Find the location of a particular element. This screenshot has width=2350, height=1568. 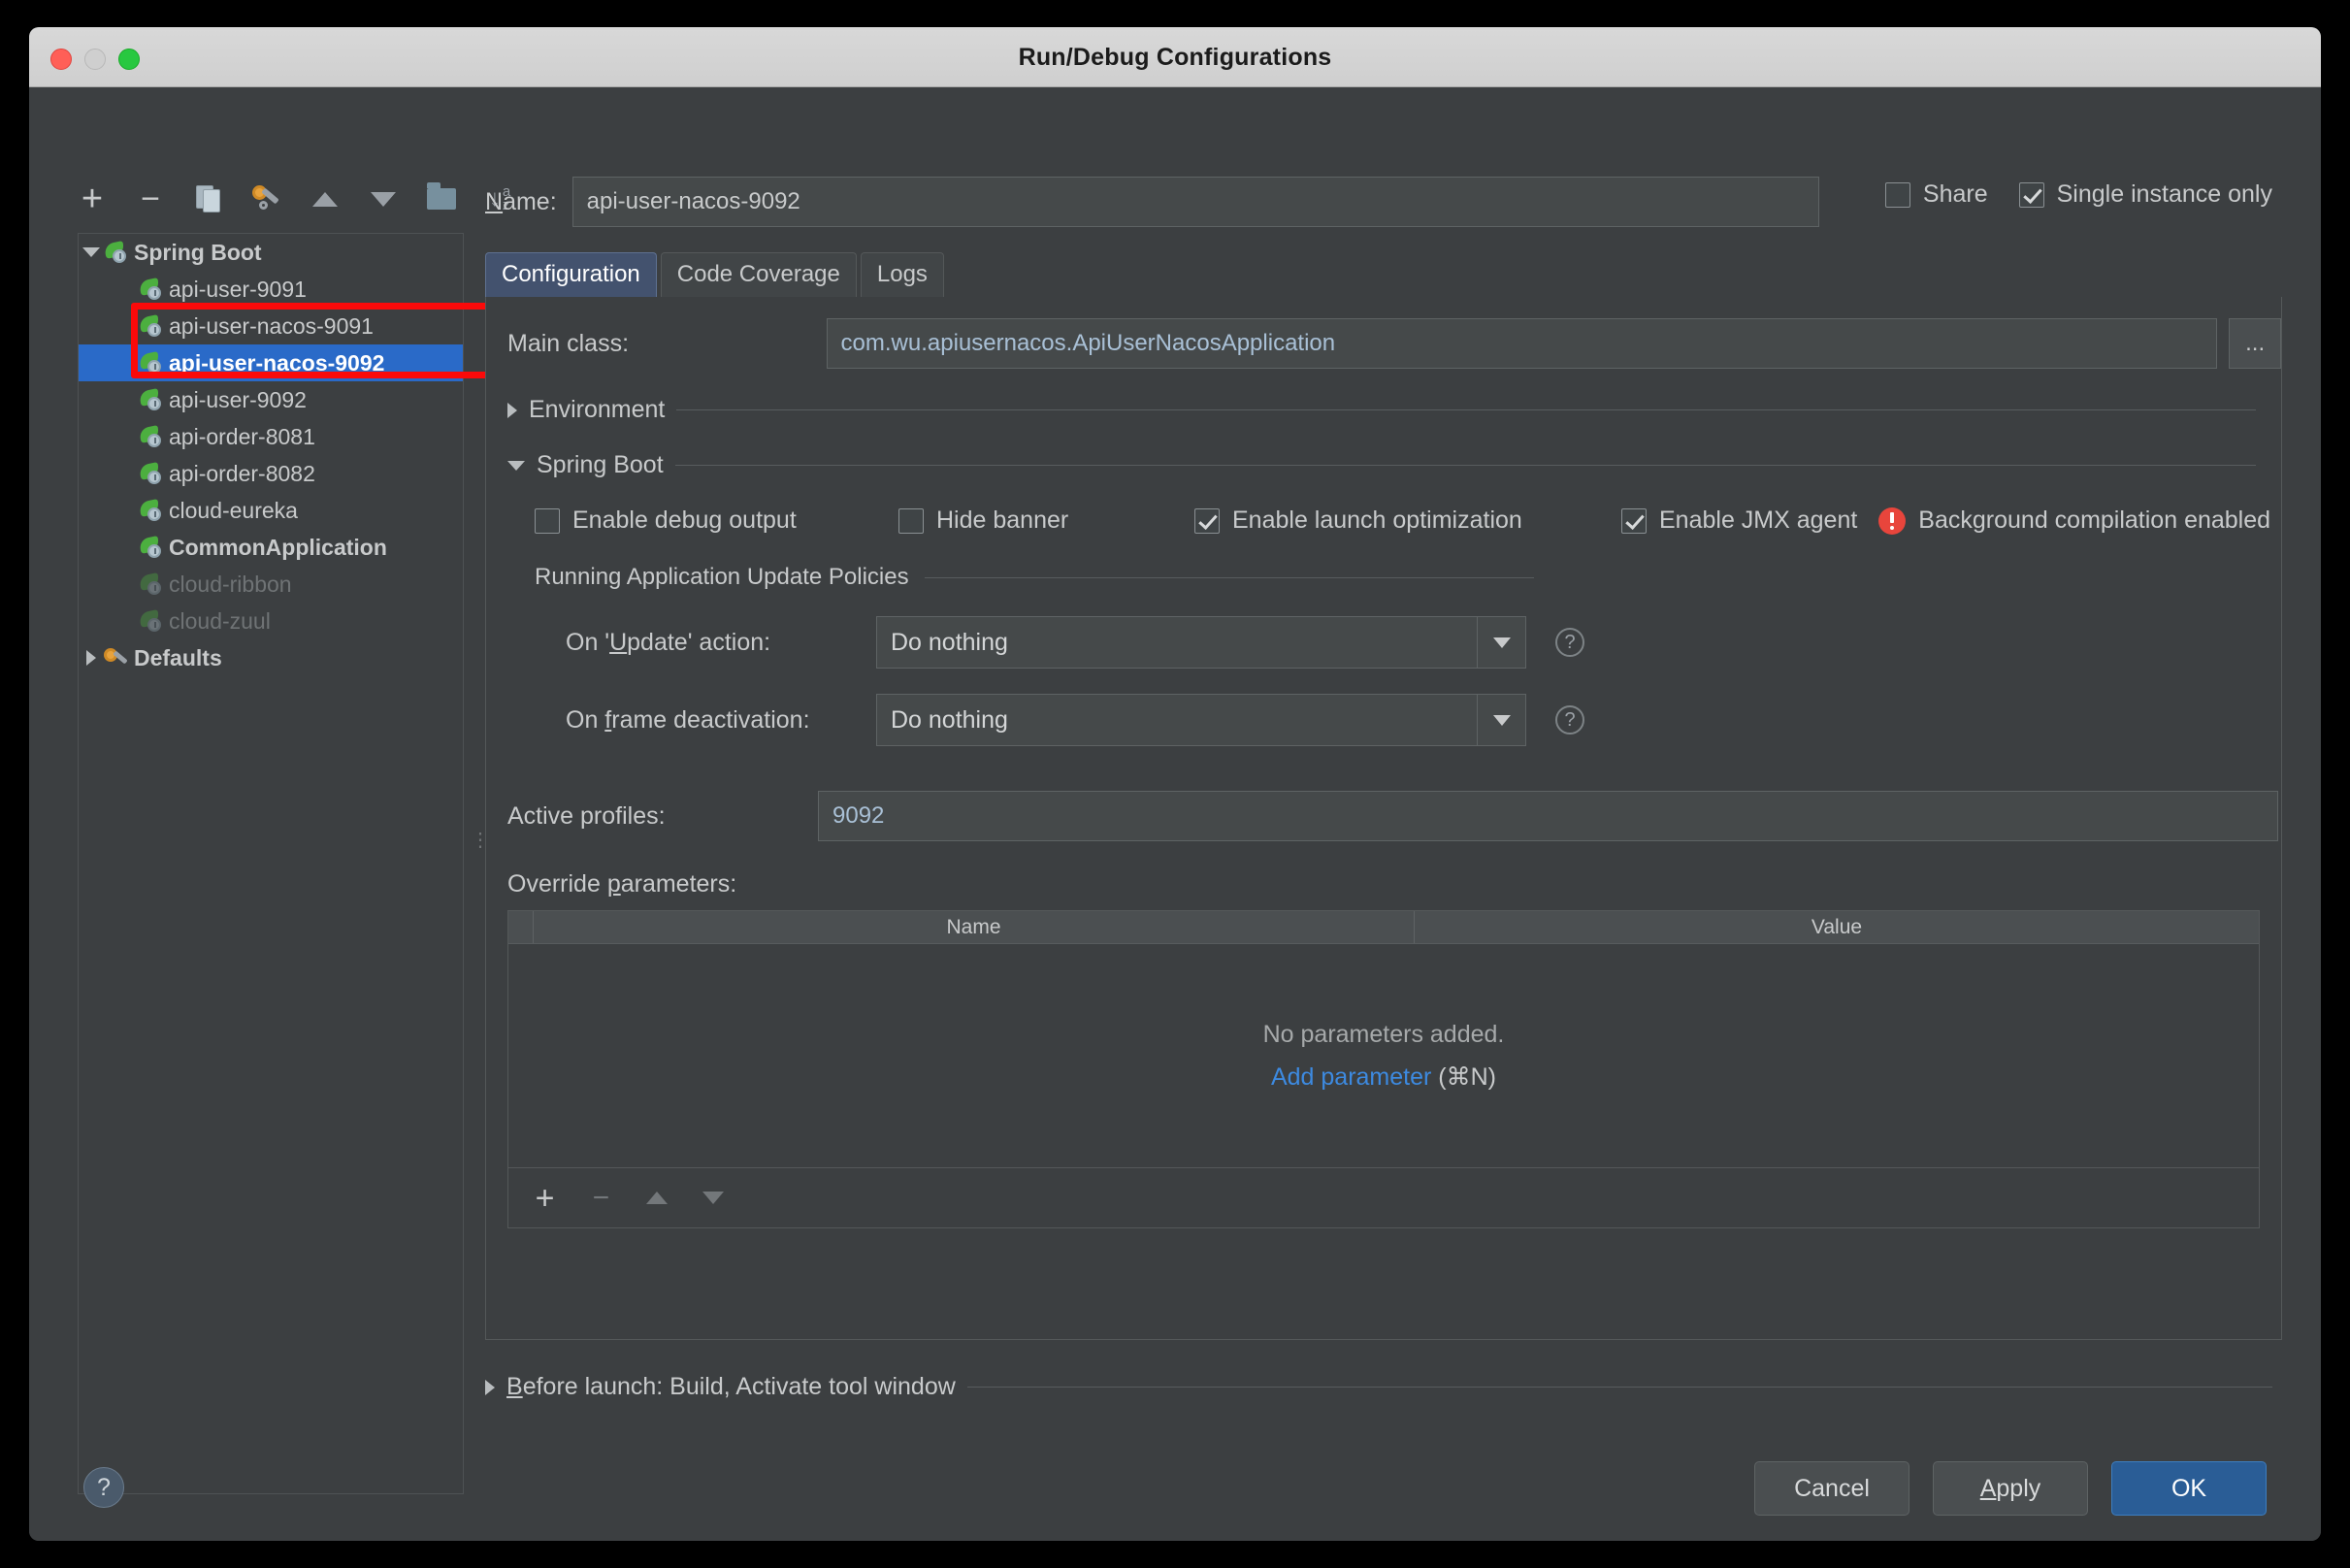

enable-launch-optimization-label: Enable launch optimization is located at coordinates (1377, 520).